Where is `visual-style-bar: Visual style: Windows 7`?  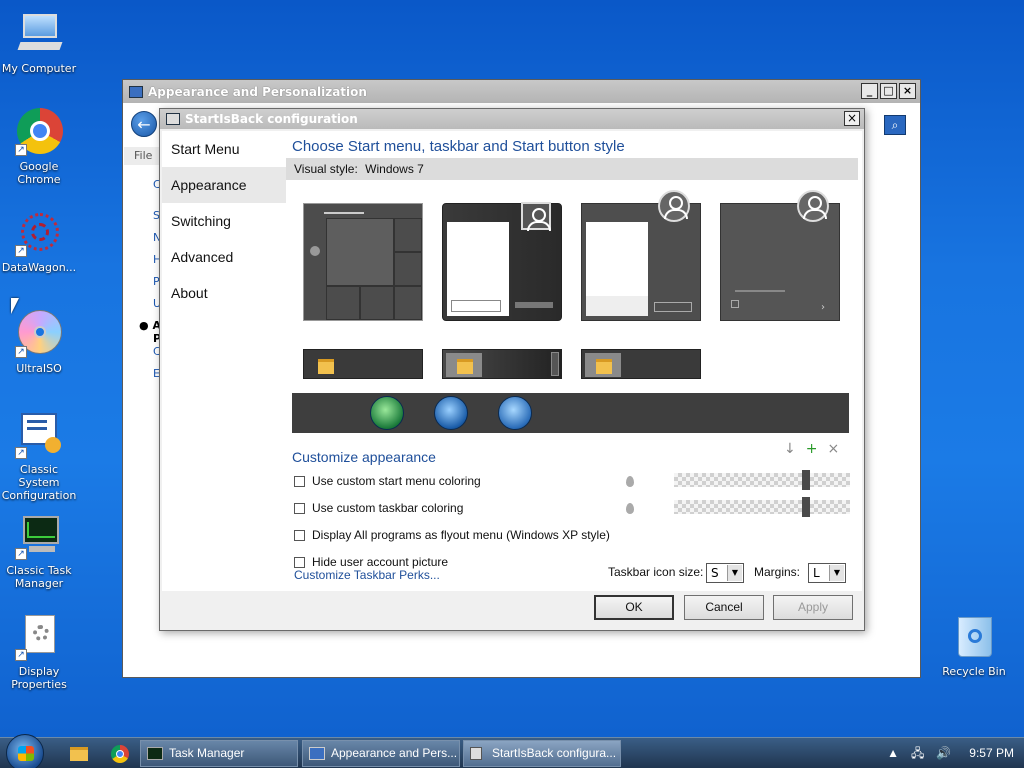
visual-style-bar: Visual style: Windows 7 is located at coordinates (572, 169).